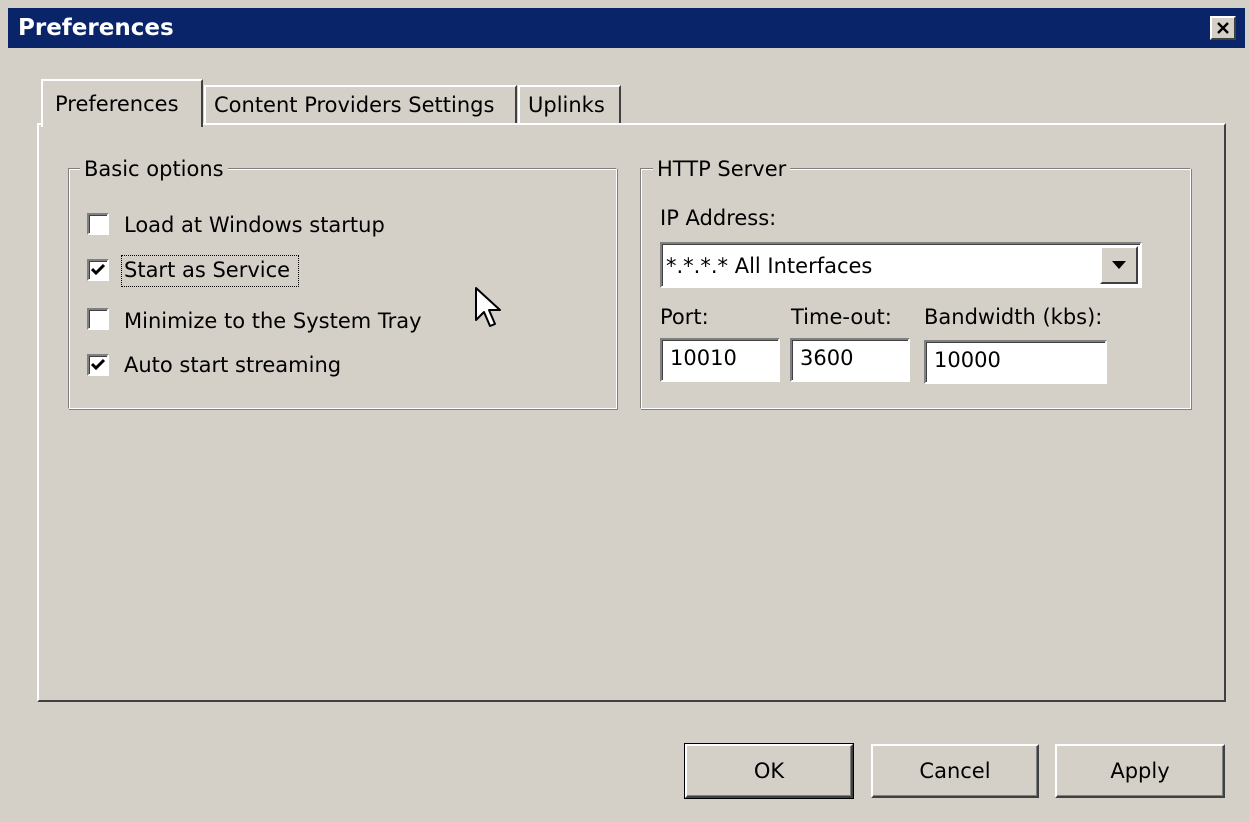  Describe the element at coordinates (718, 218) in the screenshot. I see `ip-address-label: IP Address:` at that location.